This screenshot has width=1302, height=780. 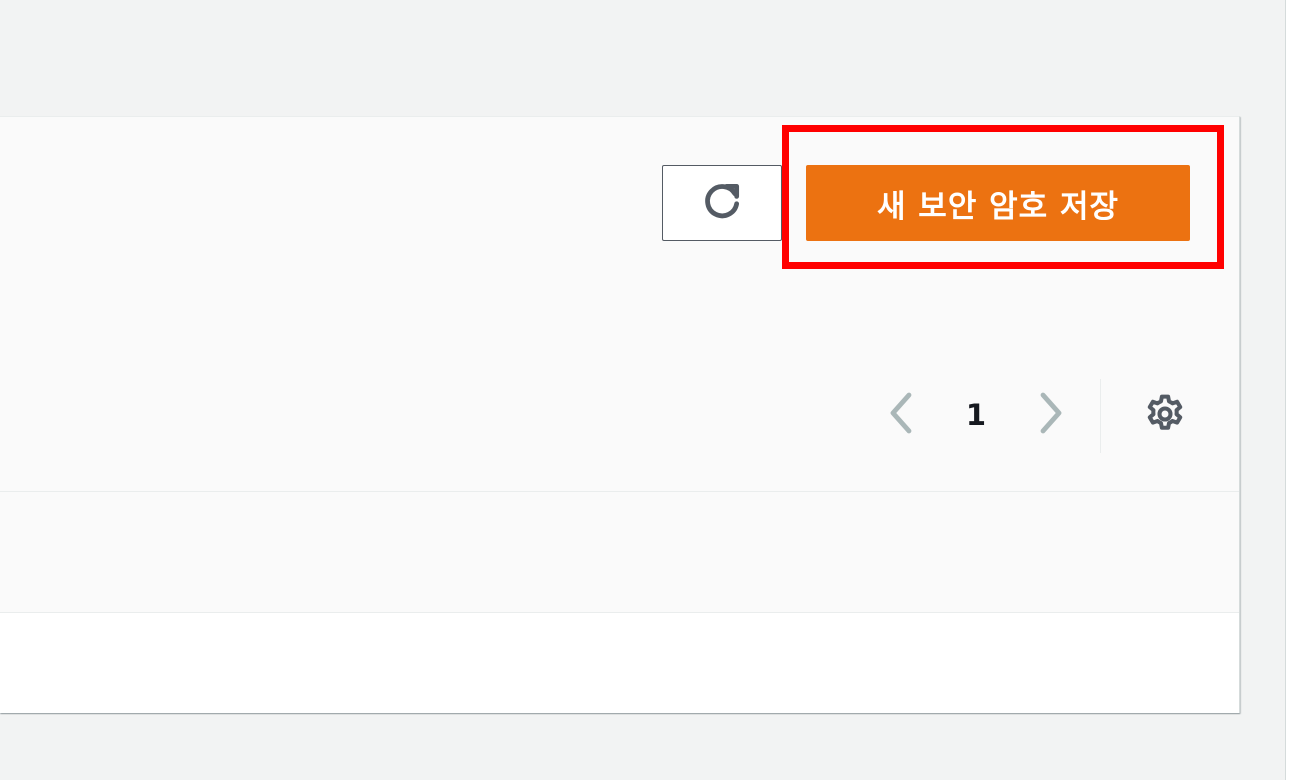 I want to click on pagination: 1, so click(x=976, y=415).